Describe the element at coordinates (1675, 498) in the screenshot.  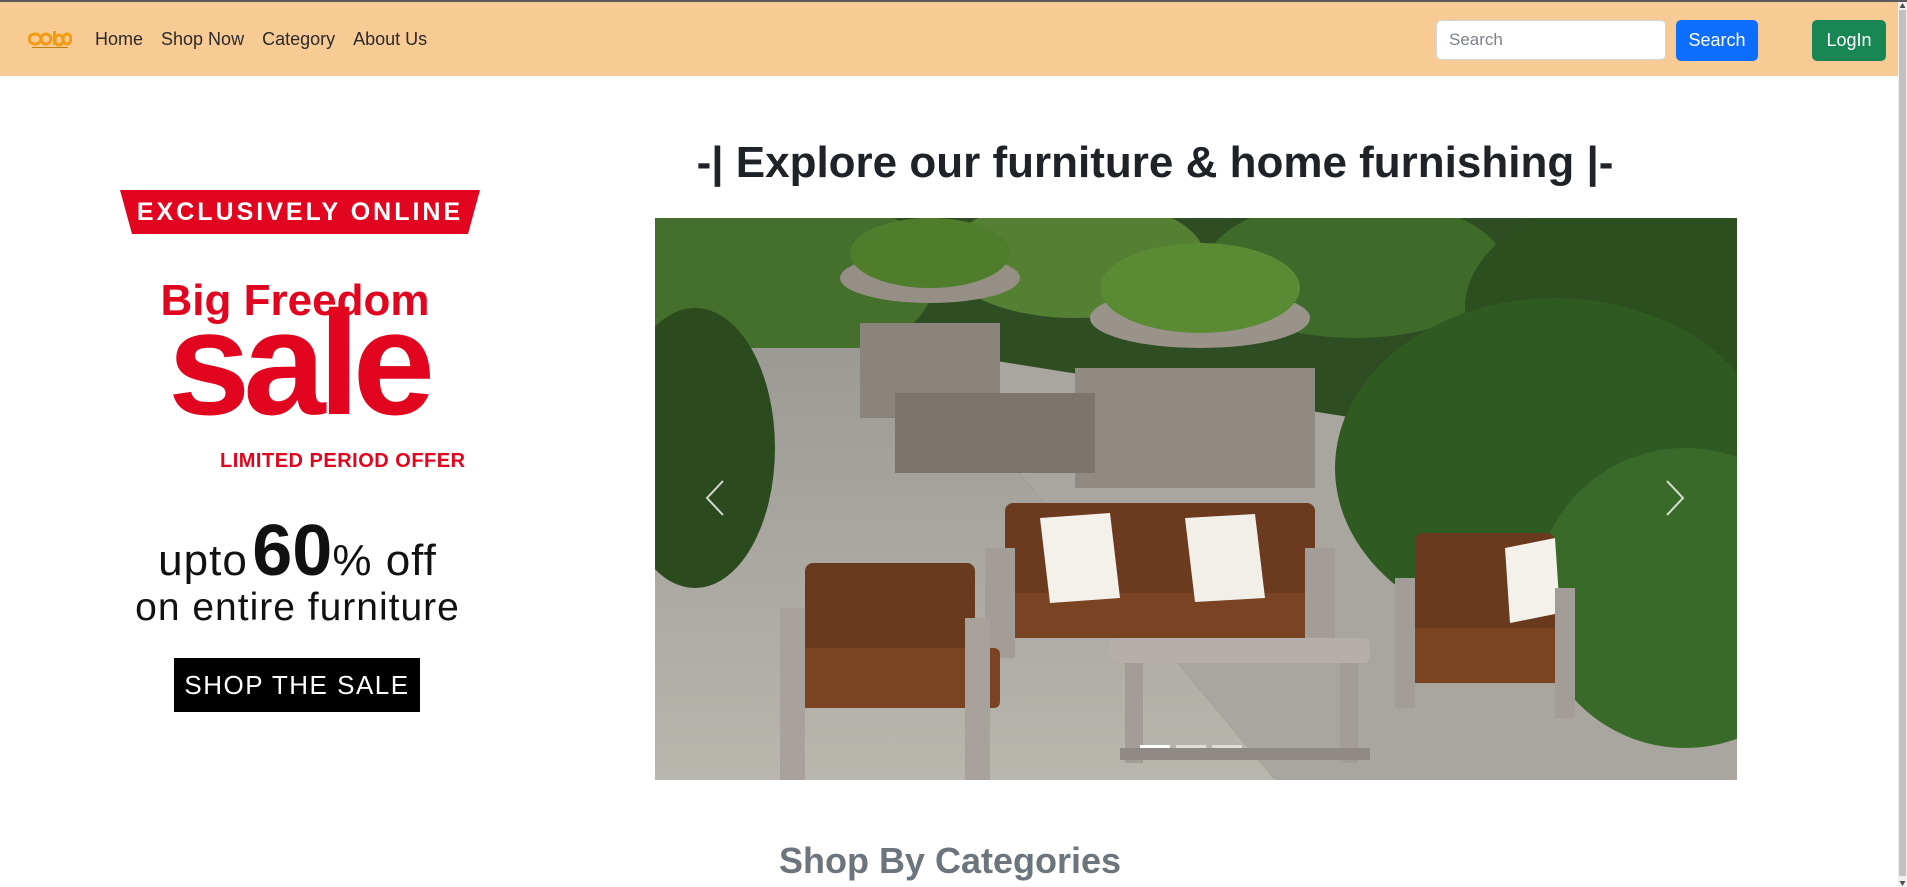
I see `chevron-right-icon` at that location.